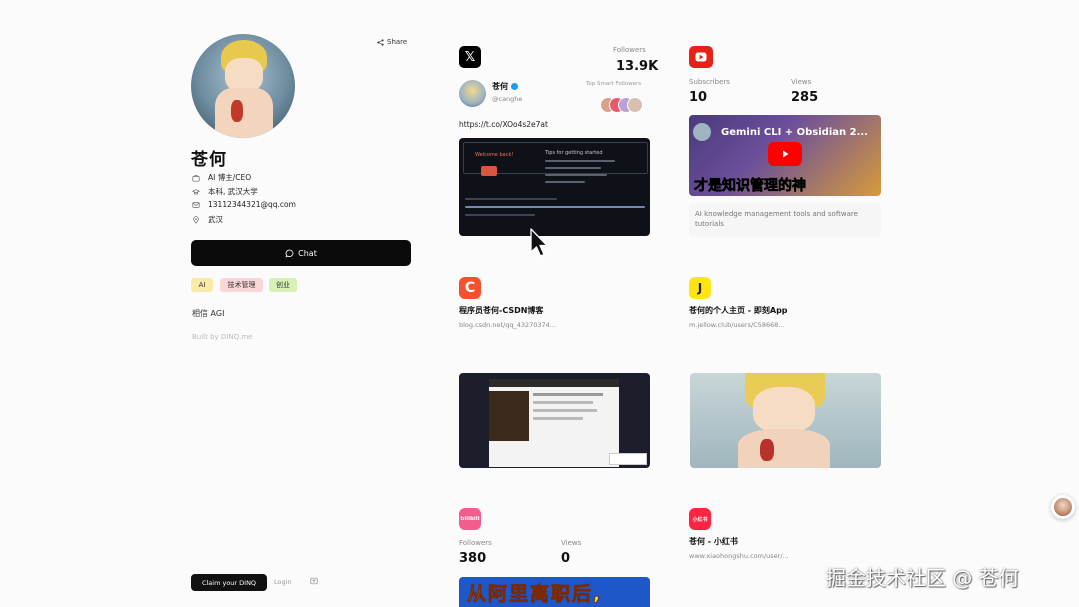 The width and height of the screenshot is (1079, 607). I want to click on youtube-views-count: 285, so click(805, 97).